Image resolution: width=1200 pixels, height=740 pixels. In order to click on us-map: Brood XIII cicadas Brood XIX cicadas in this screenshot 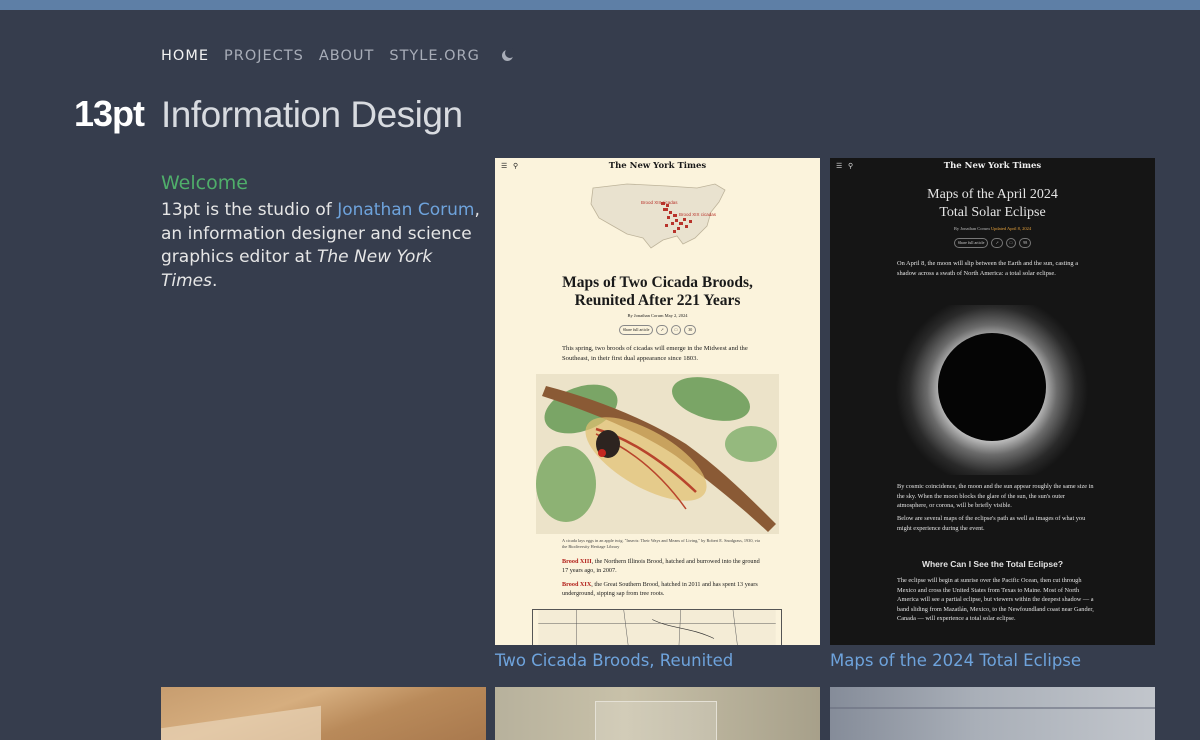, I will do `click(658, 216)`.